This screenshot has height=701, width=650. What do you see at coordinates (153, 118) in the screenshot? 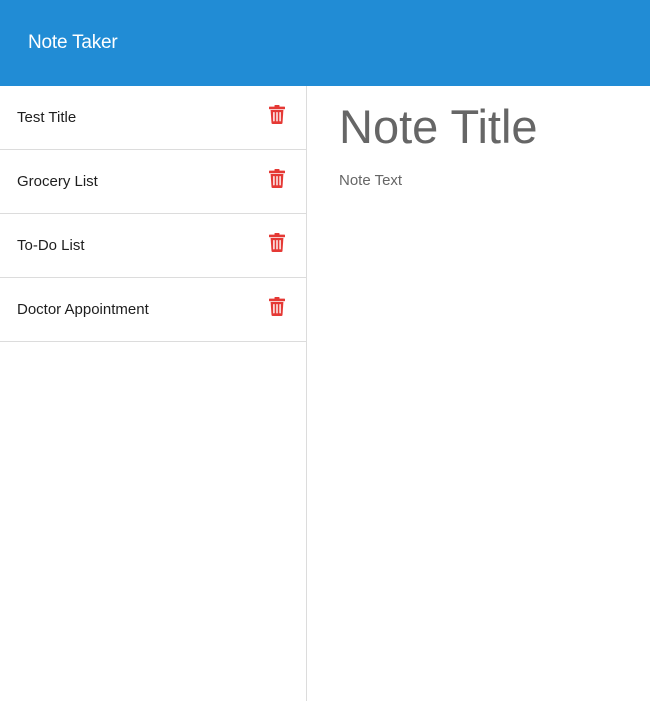
I see `list-item: Test Title` at bounding box center [153, 118].